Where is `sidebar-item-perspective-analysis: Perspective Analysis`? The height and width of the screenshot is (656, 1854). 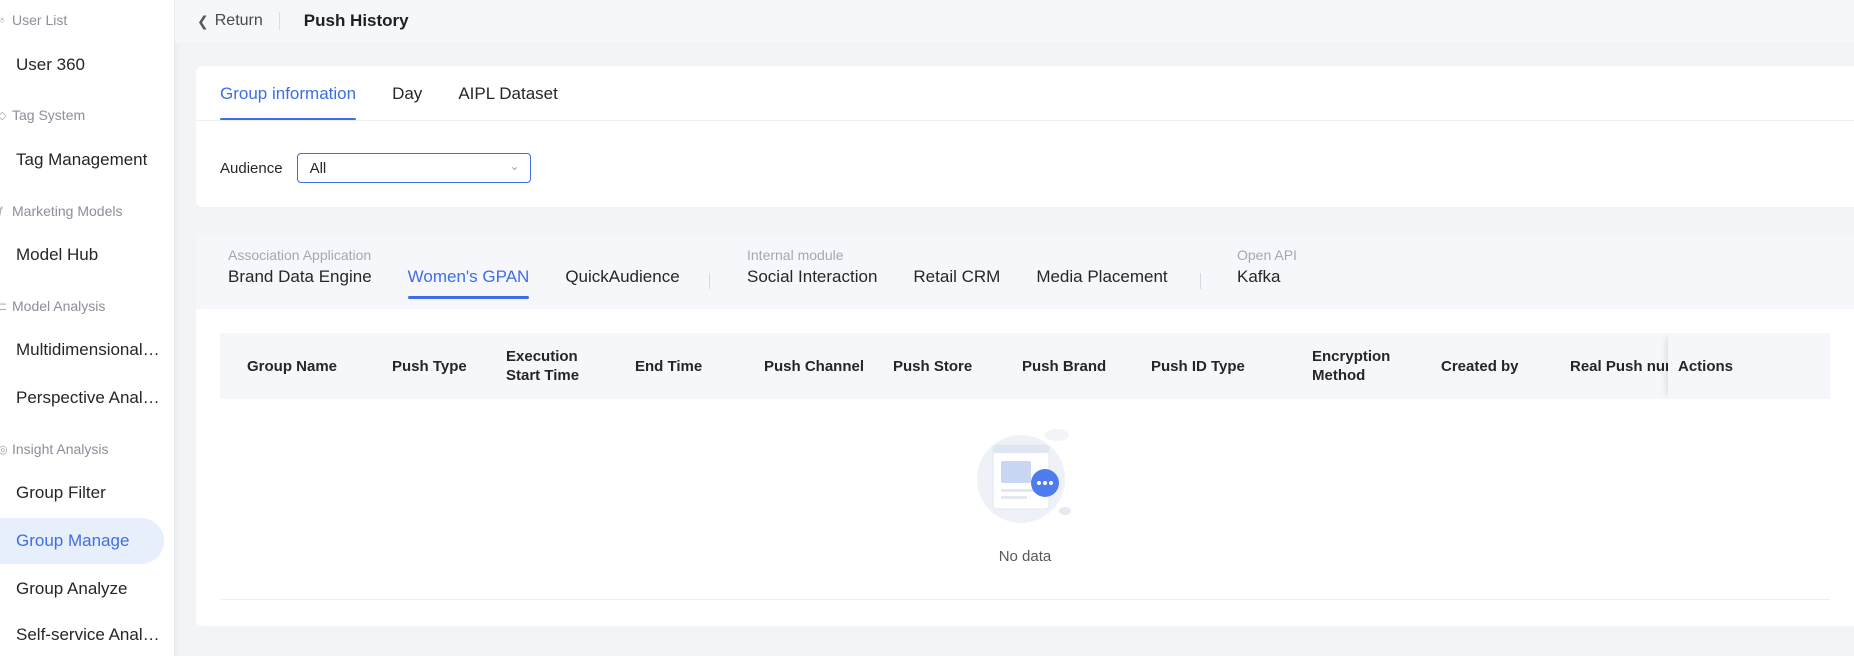
sidebar-item-perspective-analysis: Perspective Analysis is located at coordinates (82, 398).